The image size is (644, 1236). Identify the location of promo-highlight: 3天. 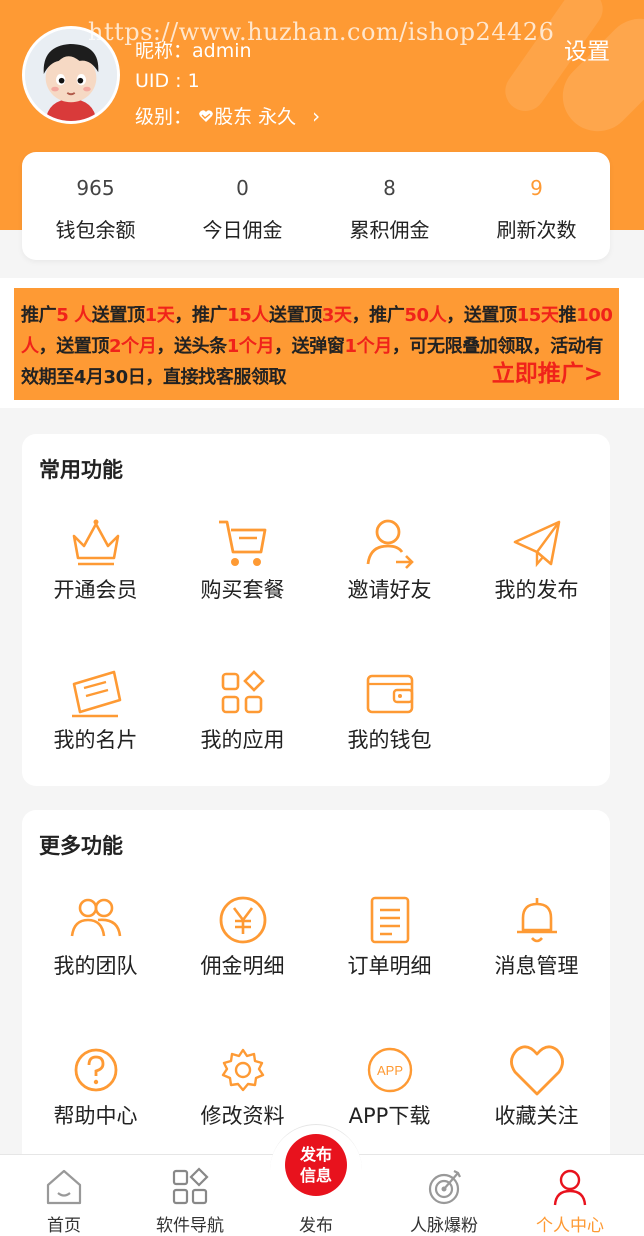
(336, 315).